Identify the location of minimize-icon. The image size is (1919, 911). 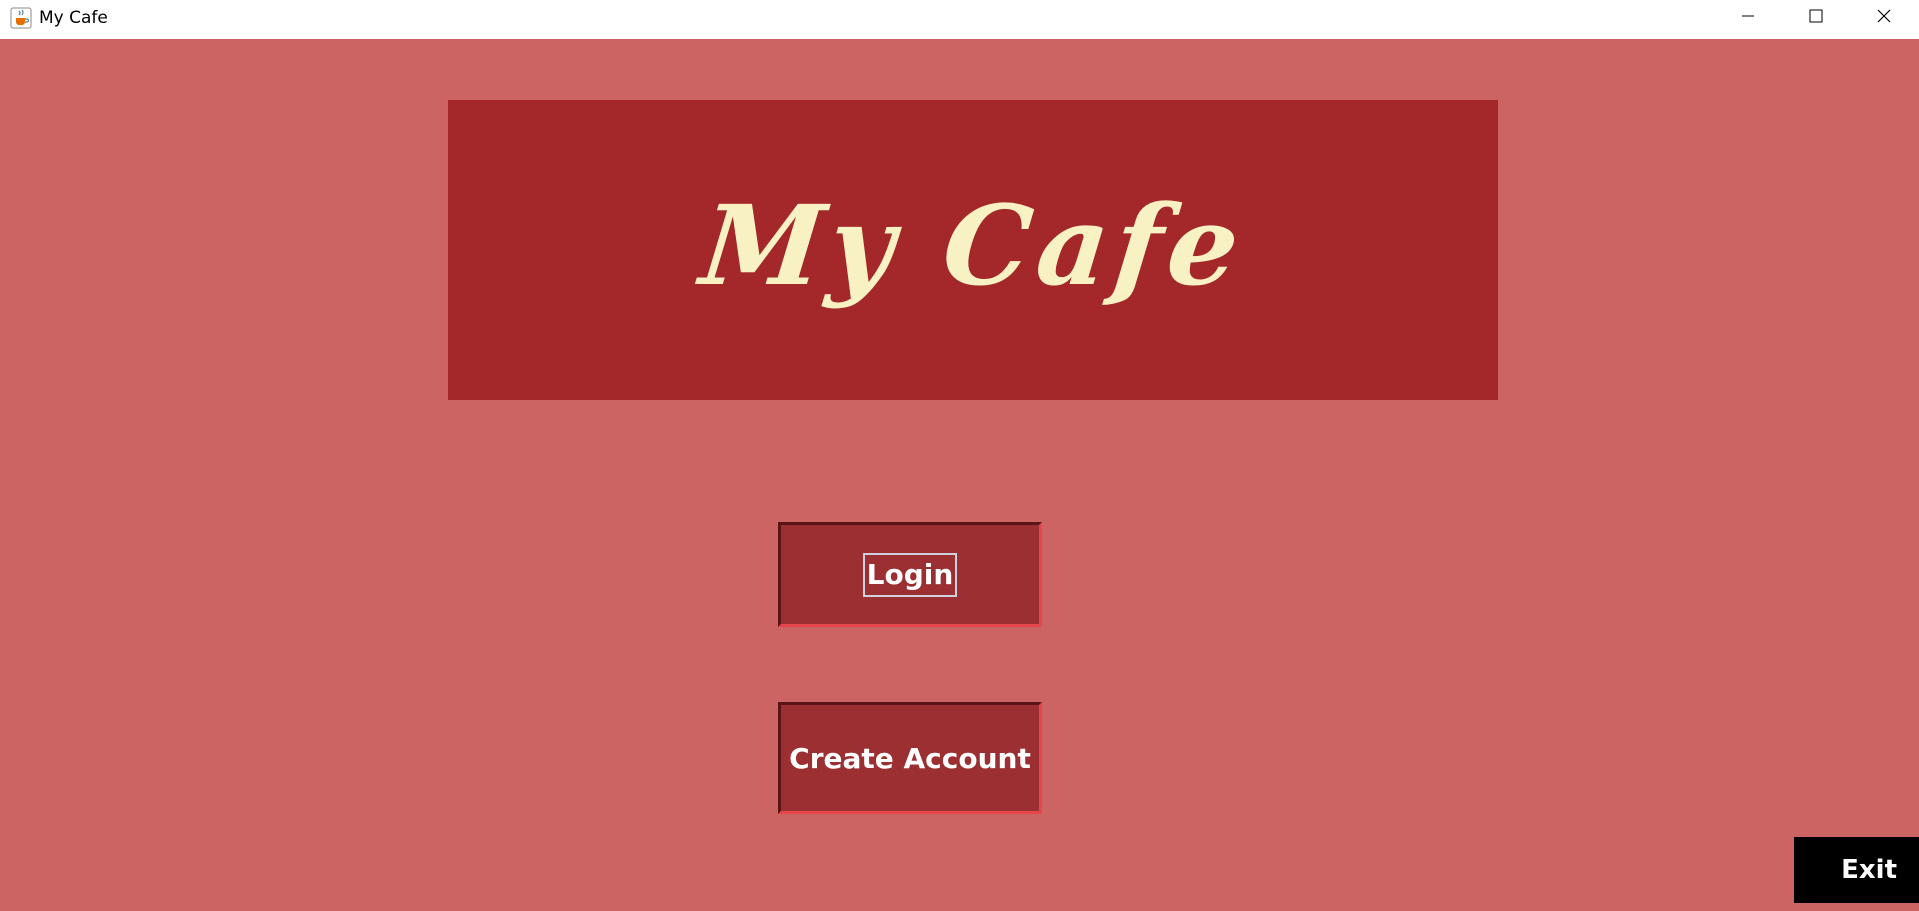
(1748, 18).